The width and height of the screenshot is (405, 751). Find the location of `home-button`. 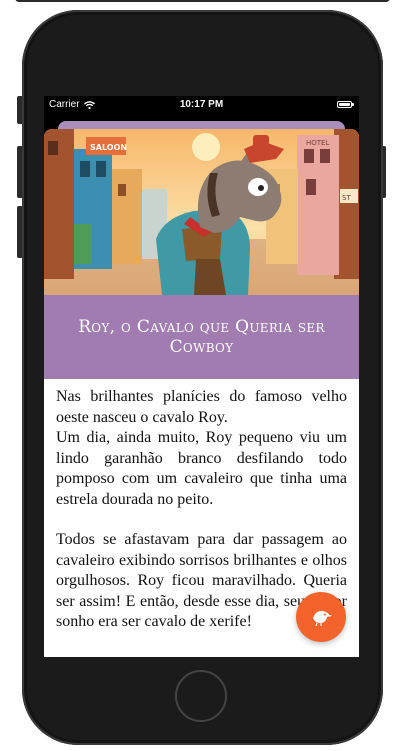

home-button is located at coordinates (201, 696).